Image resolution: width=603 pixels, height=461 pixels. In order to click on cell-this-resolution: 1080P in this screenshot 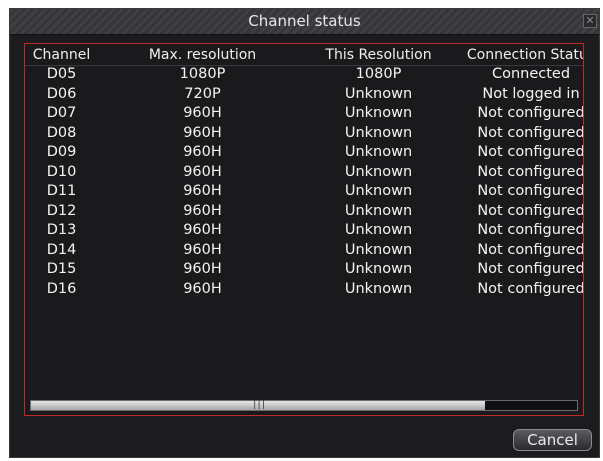, I will do `click(378, 74)`.